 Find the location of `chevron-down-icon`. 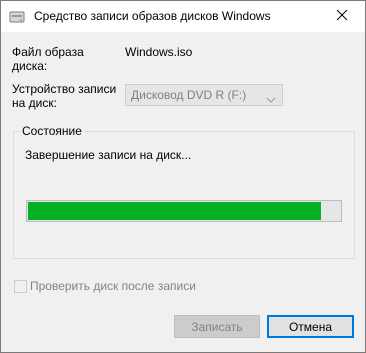

chevron-down-icon is located at coordinates (271, 99).